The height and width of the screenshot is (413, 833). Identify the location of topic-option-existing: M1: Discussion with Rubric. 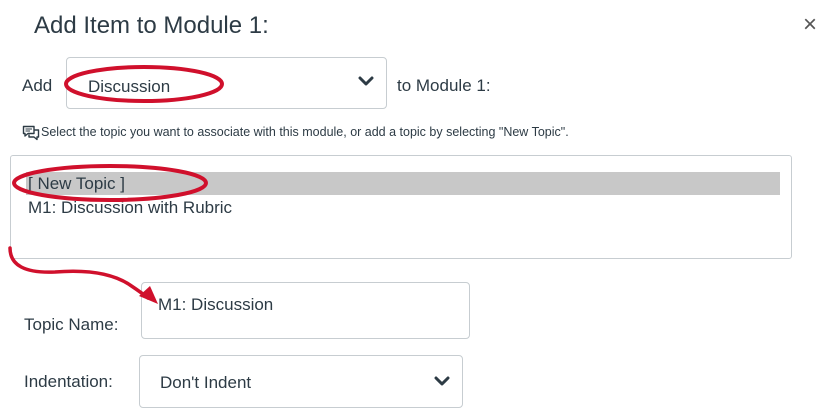
(403, 207).